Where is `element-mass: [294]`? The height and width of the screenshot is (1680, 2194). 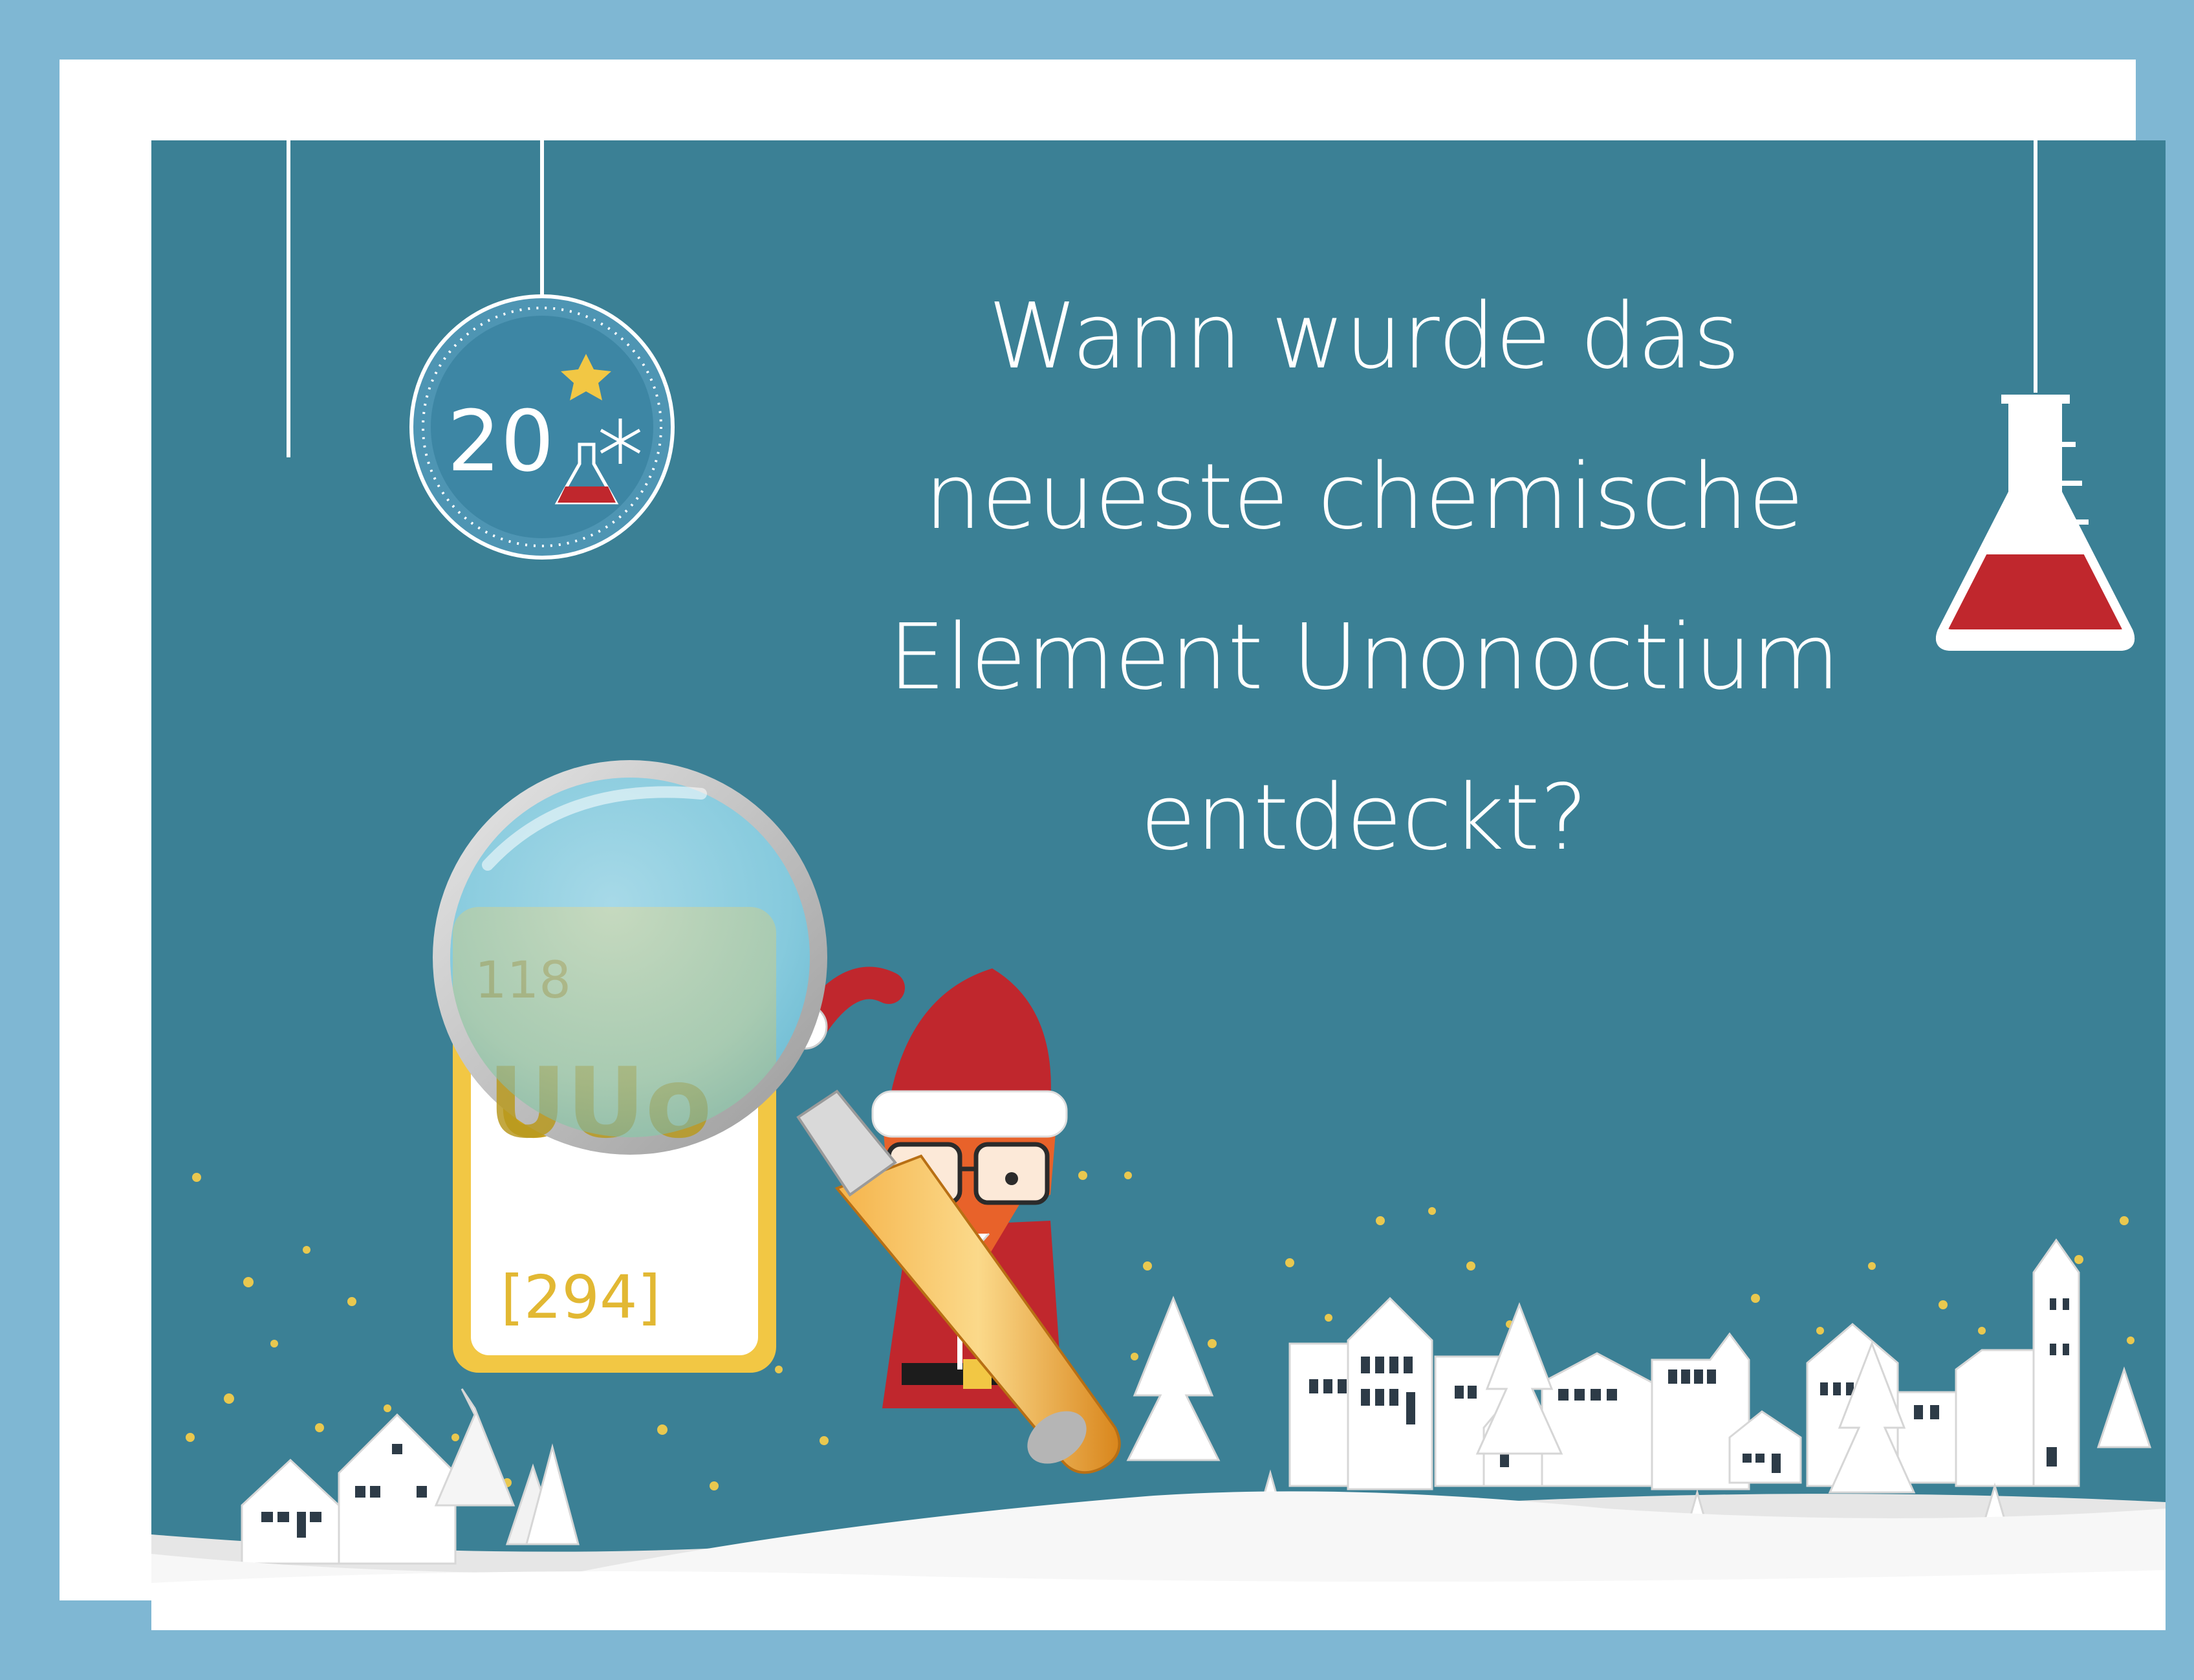 element-mass: [294] is located at coordinates (580, 1297).